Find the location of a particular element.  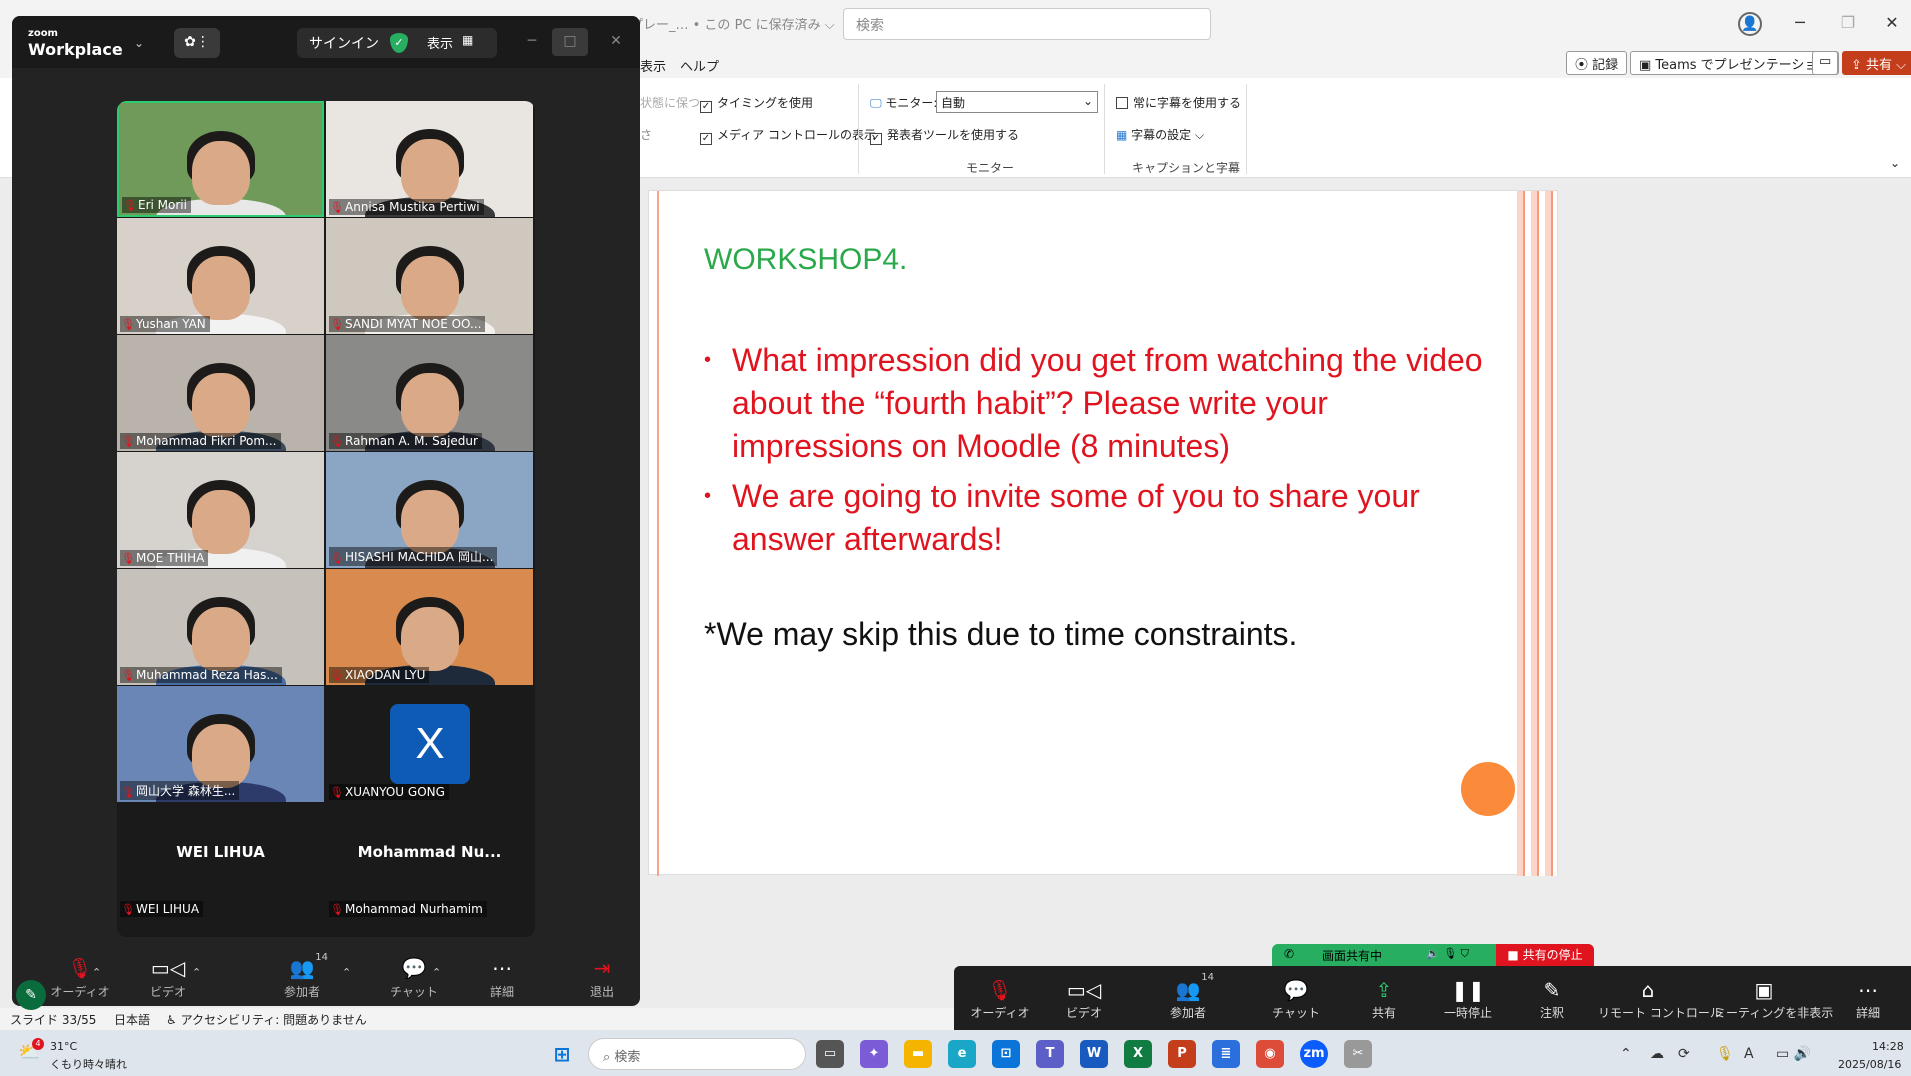

always-captions-checkbox: 常に字幕を使用する is located at coordinates (1178, 102).